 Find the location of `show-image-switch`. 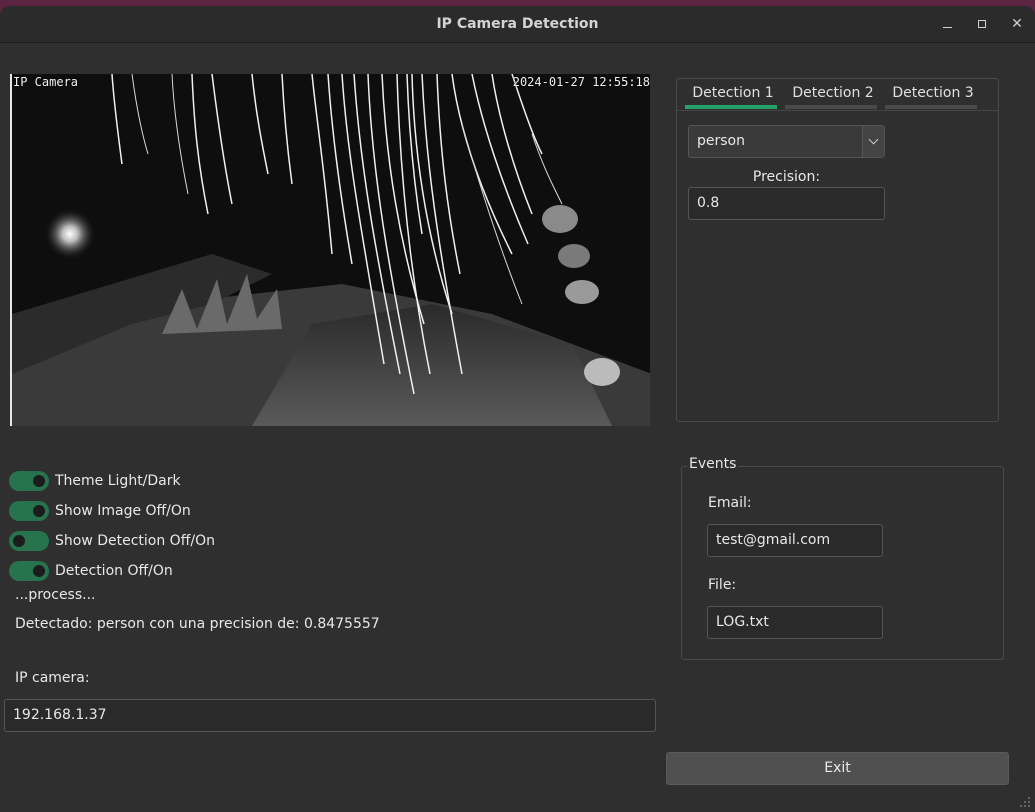

show-image-switch is located at coordinates (29, 511).